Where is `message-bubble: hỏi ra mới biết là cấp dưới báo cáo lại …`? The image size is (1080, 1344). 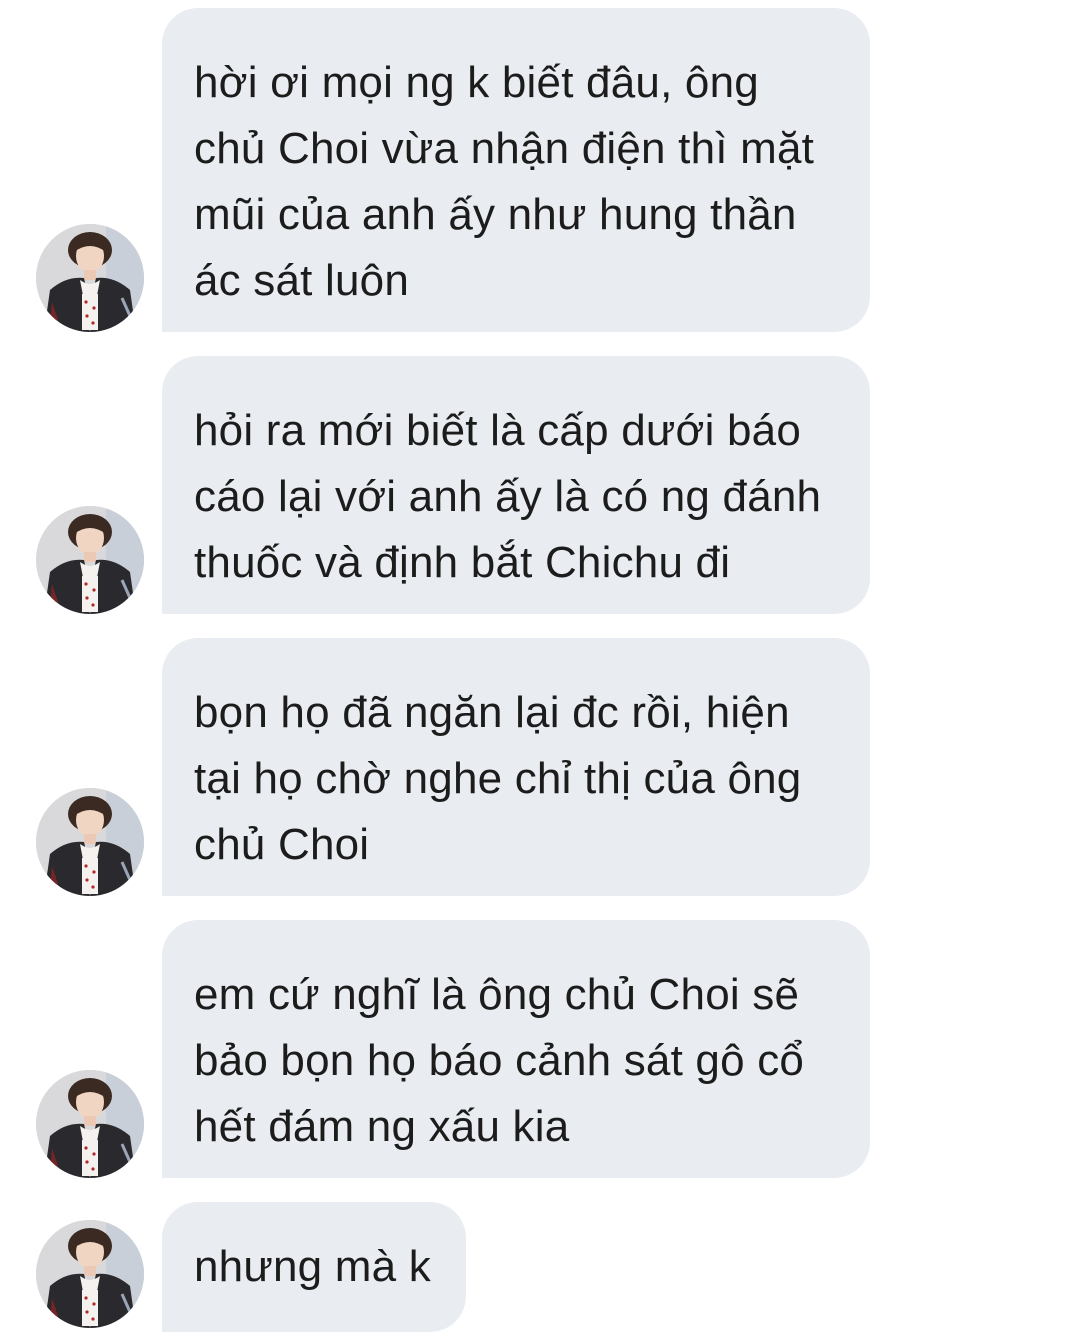
message-bubble: hỏi ra mới biết là cấp dưới báo cáo lại … is located at coordinates (516, 485).